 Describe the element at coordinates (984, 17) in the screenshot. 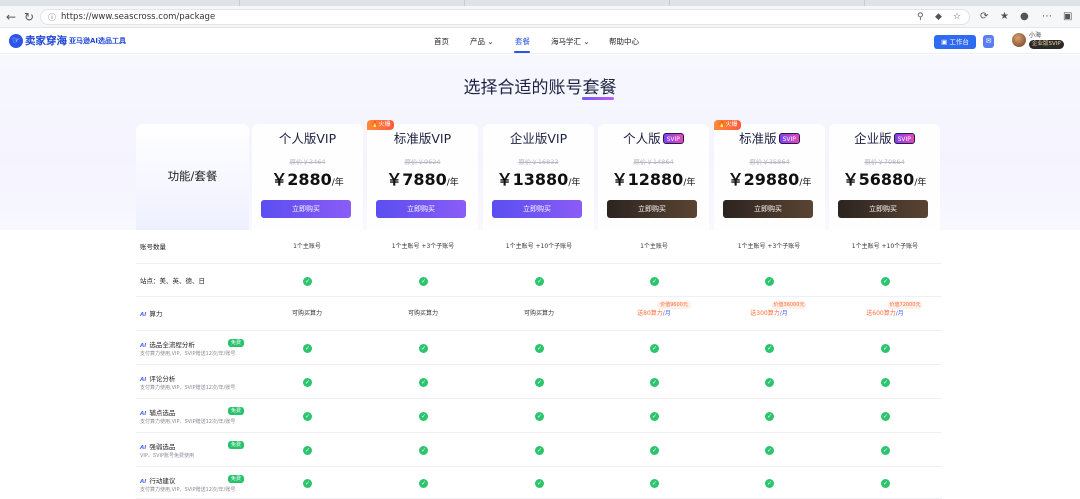

I see `refresh-icon: ⟳` at that location.